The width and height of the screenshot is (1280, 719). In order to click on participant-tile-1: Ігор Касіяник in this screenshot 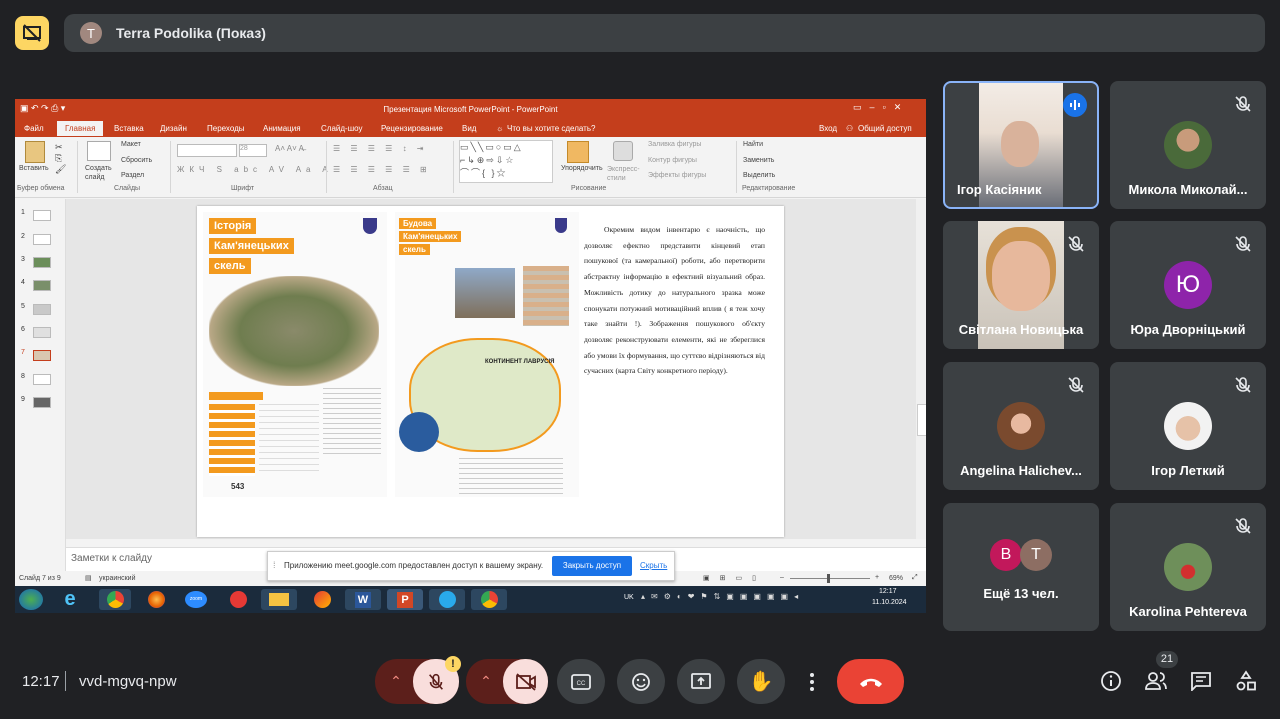, I will do `click(1021, 145)`.